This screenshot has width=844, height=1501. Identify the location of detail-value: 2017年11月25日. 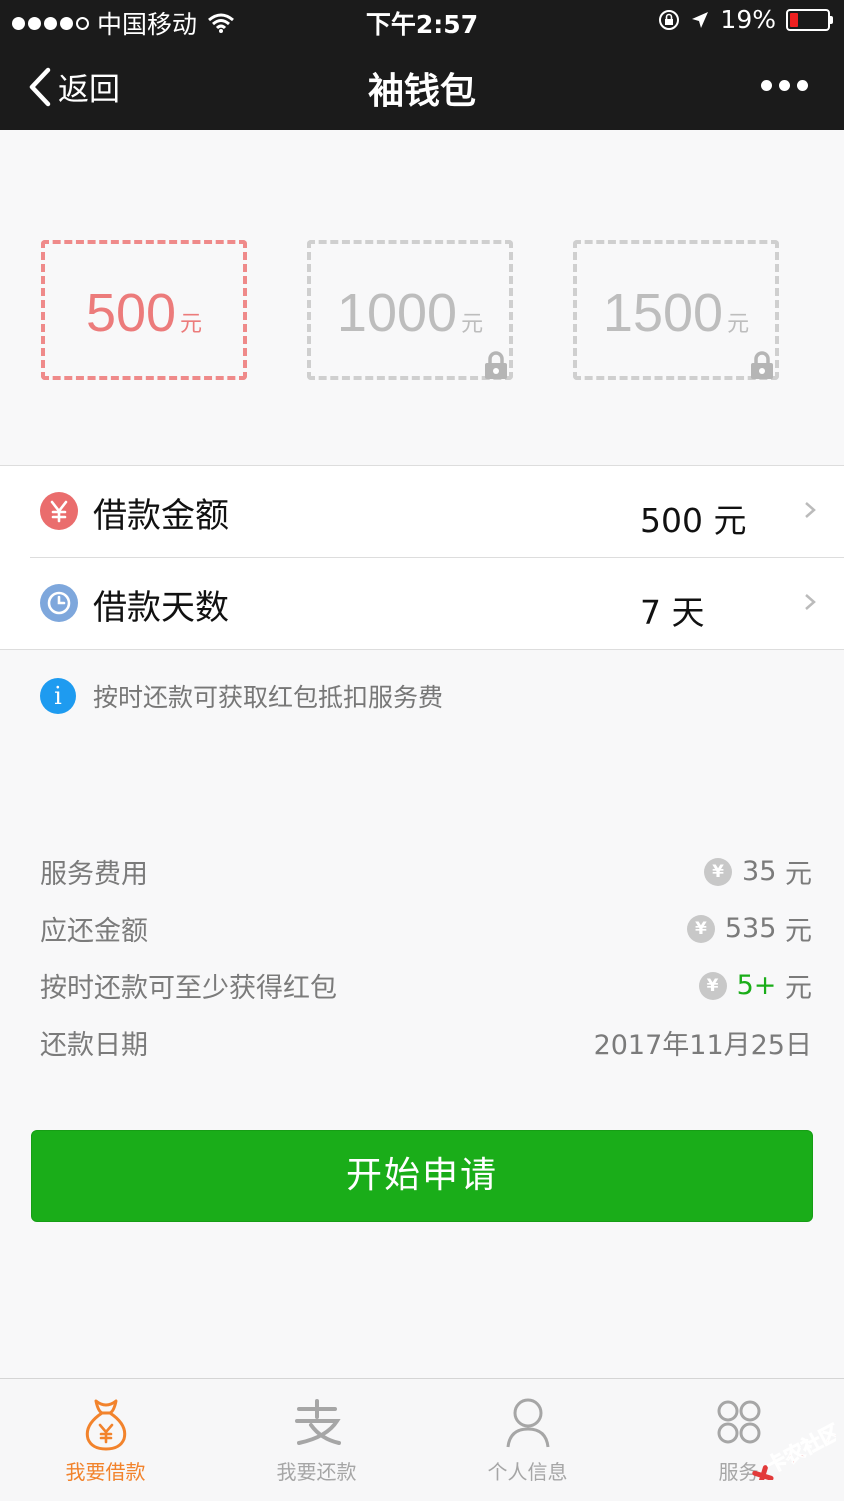
(702, 1045).